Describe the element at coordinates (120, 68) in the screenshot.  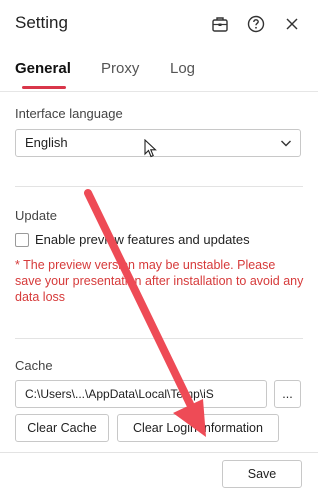
I see `tab-proxy: Proxy` at that location.